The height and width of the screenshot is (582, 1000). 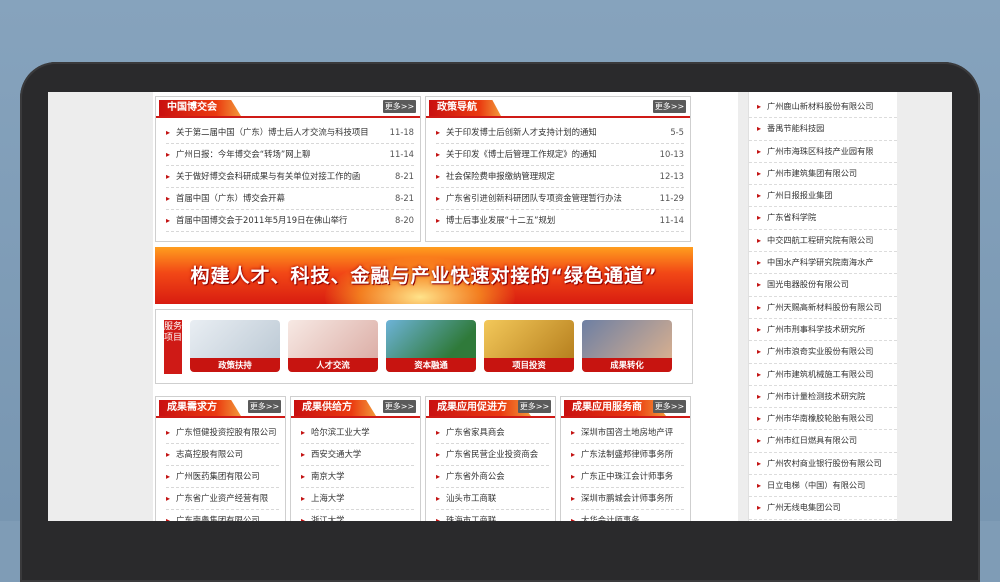 I want to click on org-item: 广东省广业资产经营有限, so click(x=222, y=499).